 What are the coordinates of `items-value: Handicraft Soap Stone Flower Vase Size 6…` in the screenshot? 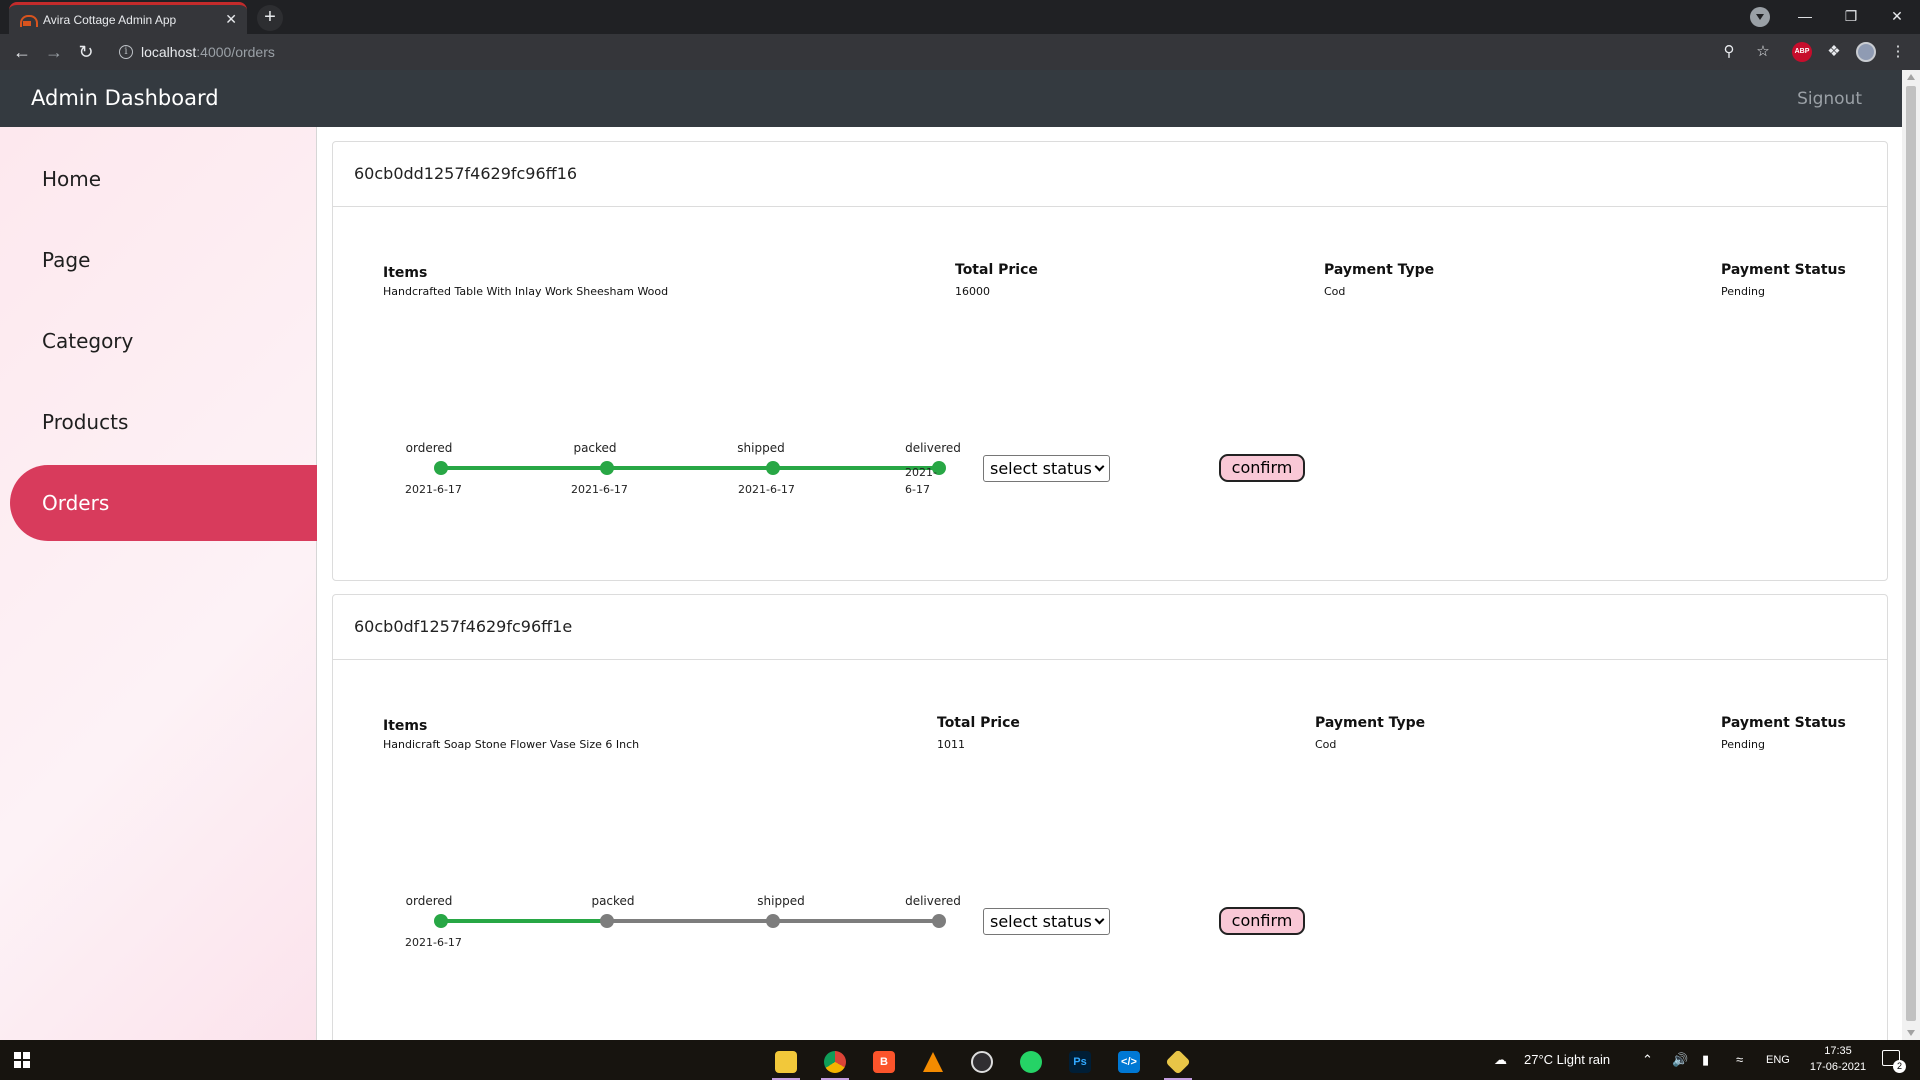 It's located at (511, 744).